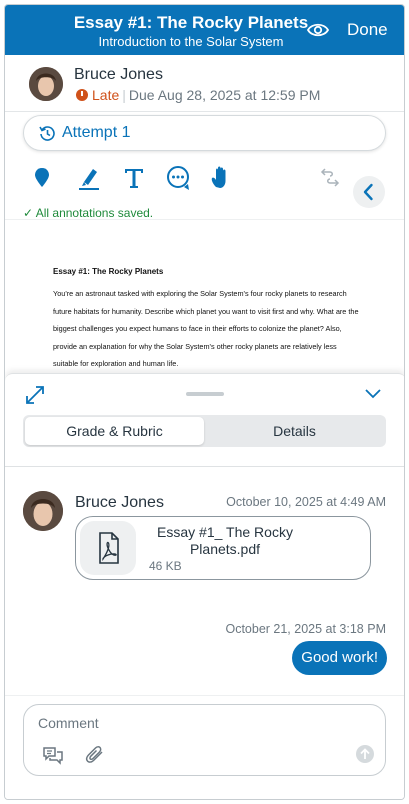 The height and width of the screenshot is (804, 409). Describe the element at coordinates (89, 178) in the screenshot. I see `highlighter-icon` at that location.